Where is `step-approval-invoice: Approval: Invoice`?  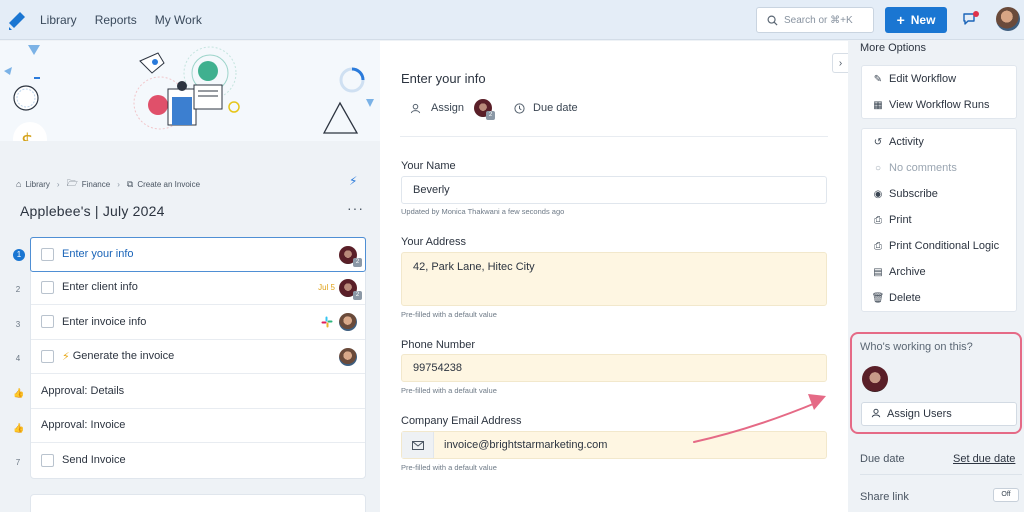 step-approval-invoice: Approval: Invoice is located at coordinates (198, 426).